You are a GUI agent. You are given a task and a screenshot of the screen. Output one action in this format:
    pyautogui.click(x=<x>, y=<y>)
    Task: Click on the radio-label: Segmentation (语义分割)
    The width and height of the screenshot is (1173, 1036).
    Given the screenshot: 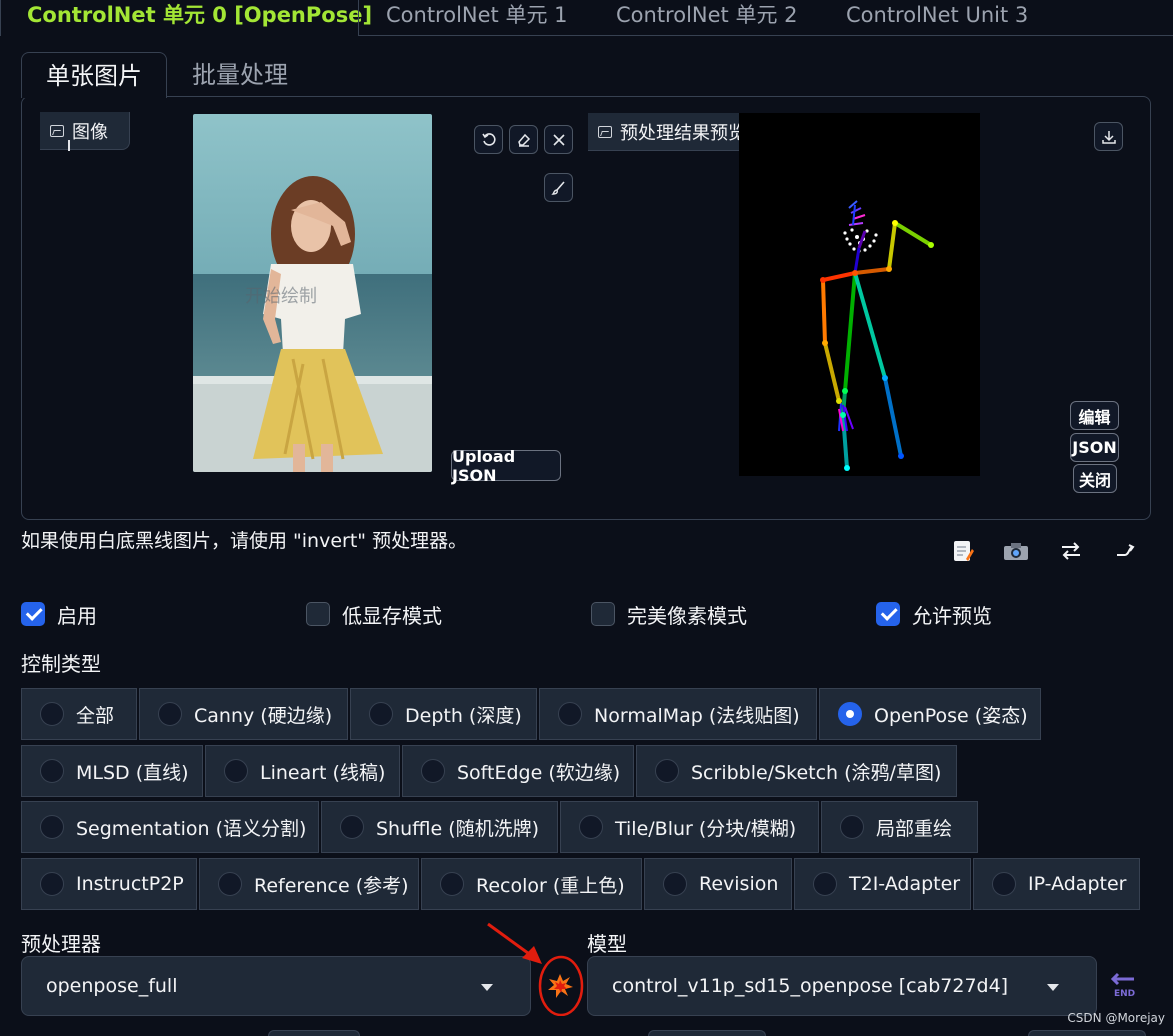 What is the action you would take?
    pyautogui.click(x=191, y=828)
    